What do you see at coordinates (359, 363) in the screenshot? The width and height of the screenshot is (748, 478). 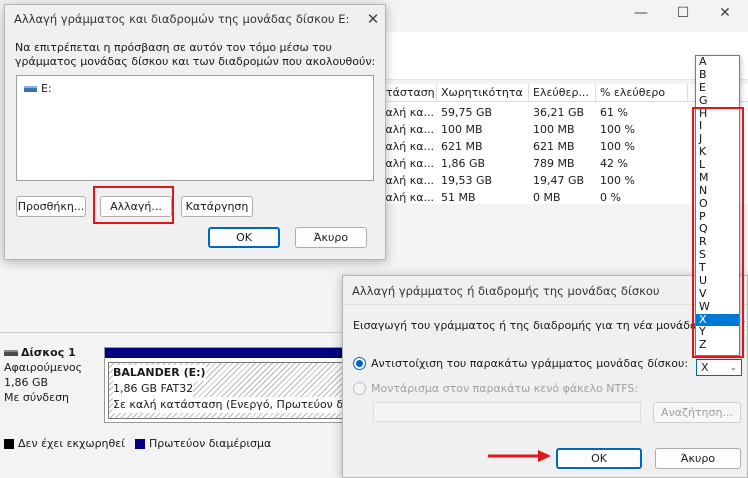 I see `radio-selected-icon` at bounding box center [359, 363].